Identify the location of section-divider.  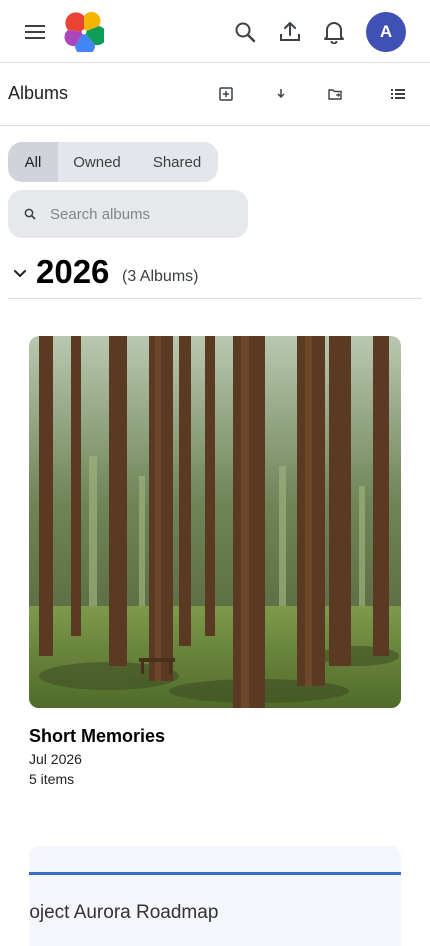
(215, 298).